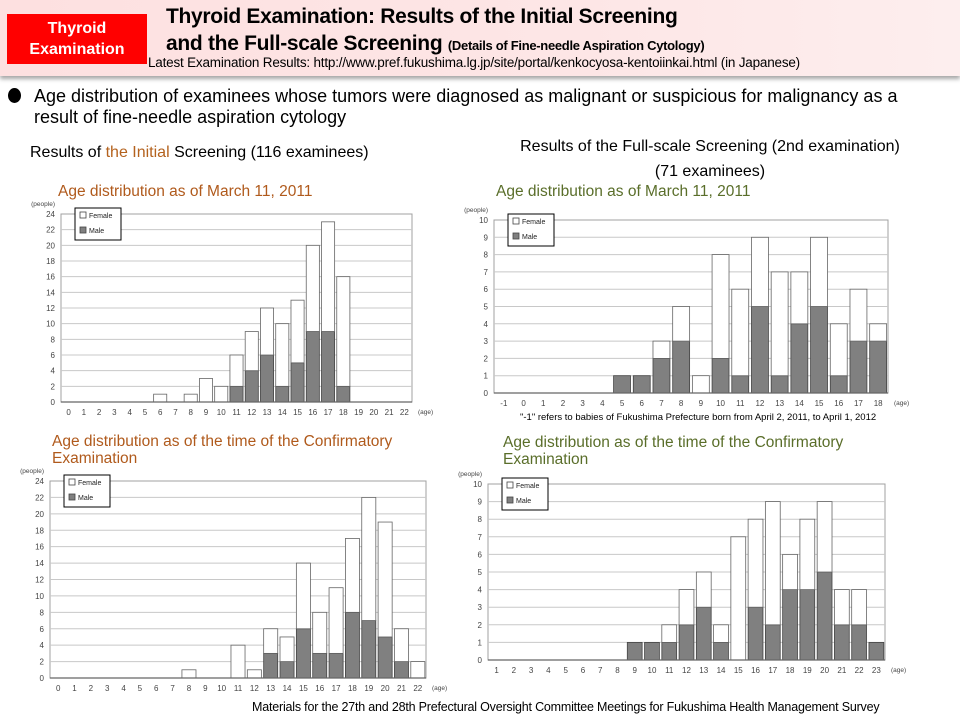  I want to click on y-tick-label: 8, so click(480, 519).